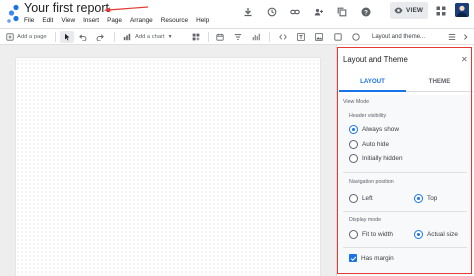 This screenshot has width=474, height=276. What do you see at coordinates (13, 14) in the screenshot?
I see `data-studio-logo-icon` at bounding box center [13, 14].